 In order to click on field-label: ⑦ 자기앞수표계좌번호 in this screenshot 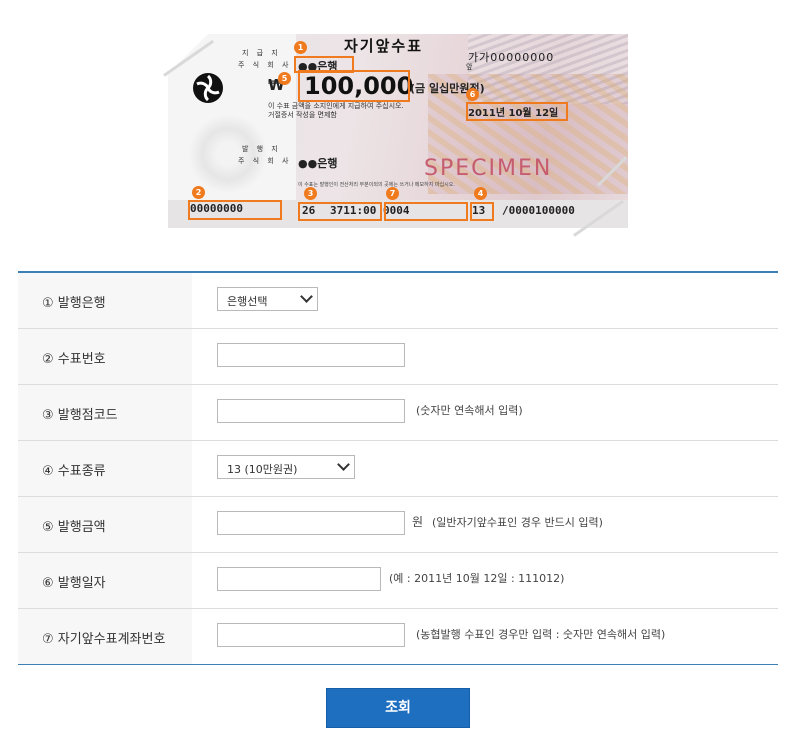, I will do `click(104, 639)`.